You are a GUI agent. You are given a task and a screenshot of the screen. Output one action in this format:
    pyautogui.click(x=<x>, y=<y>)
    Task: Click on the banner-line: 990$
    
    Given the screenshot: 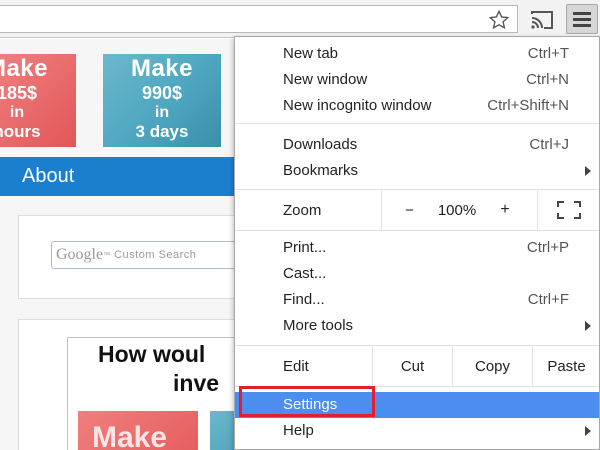 What is the action you would take?
    pyautogui.click(x=162, y=93)
    